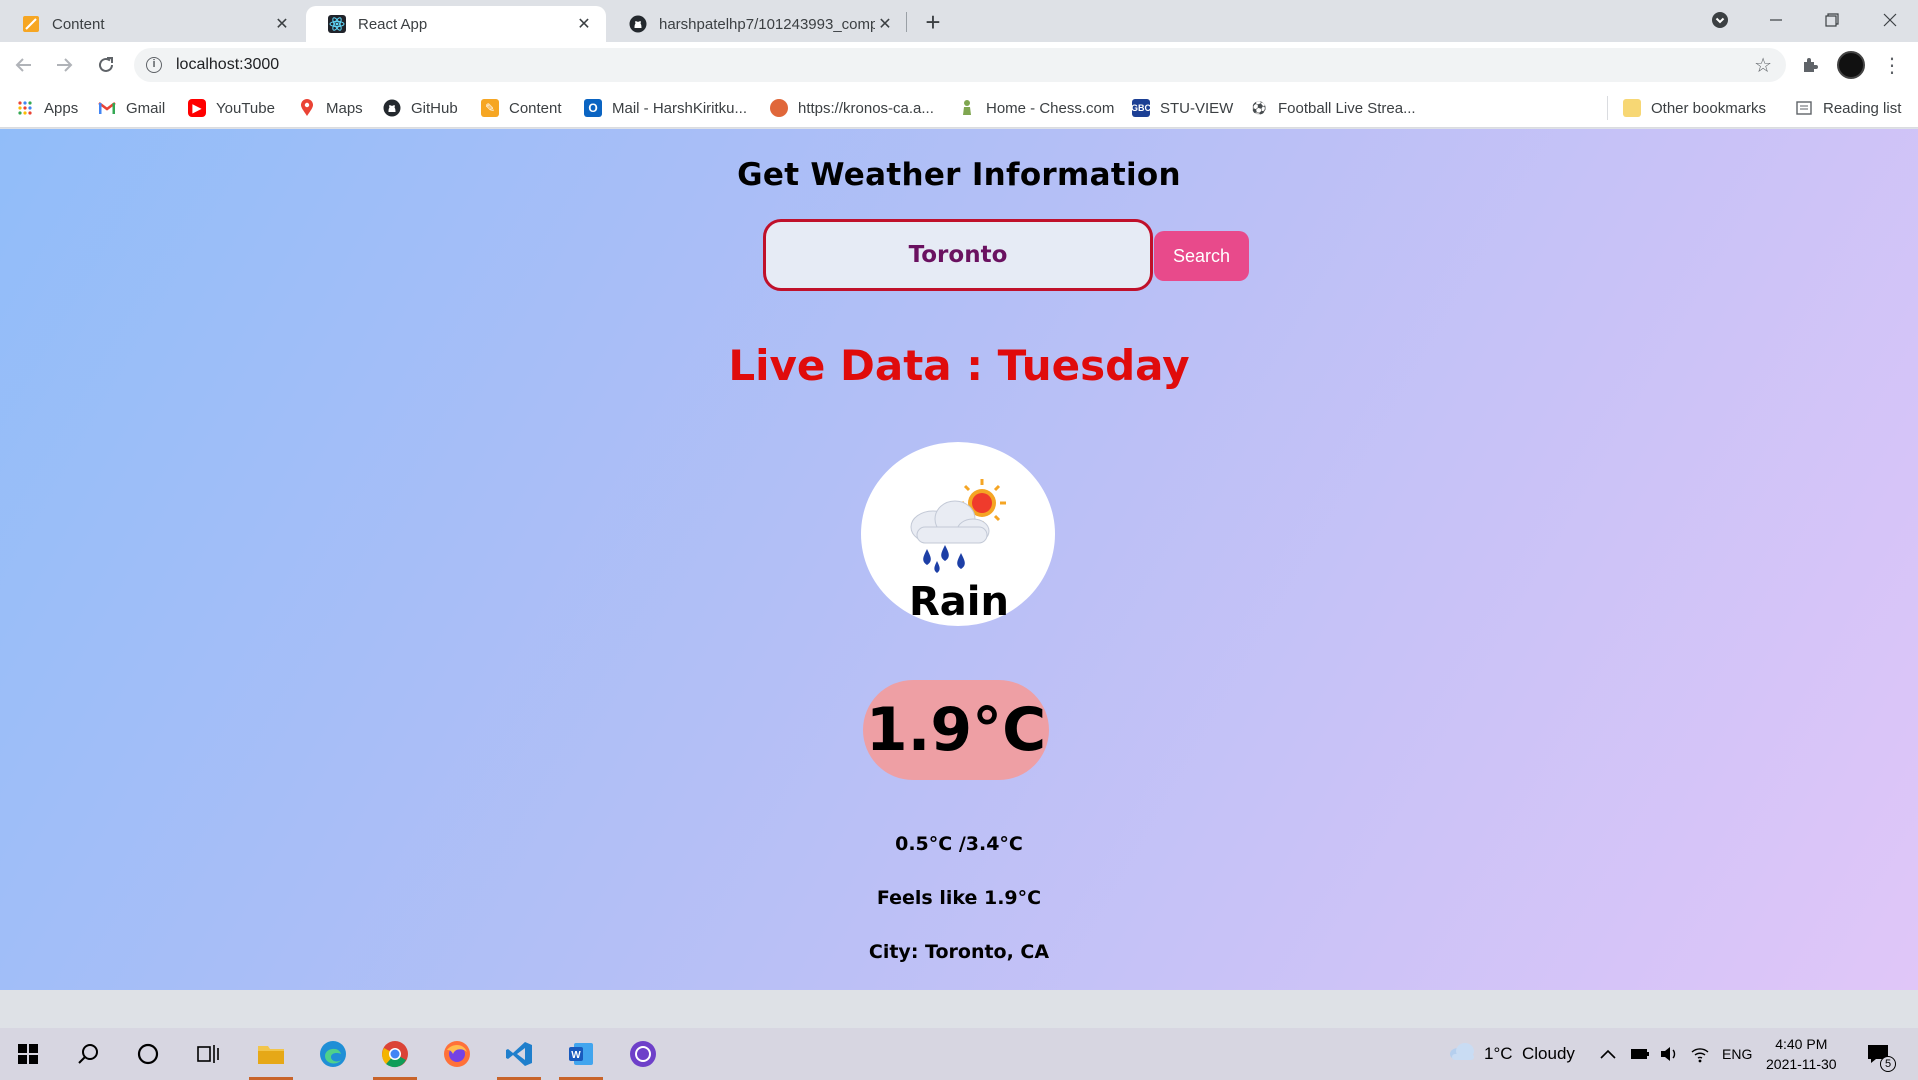 This screenshot has height=1080, width=1918. Describe the element at coordinates (393, 24) in the screenshot. I see `tab-title: React App` at that location.